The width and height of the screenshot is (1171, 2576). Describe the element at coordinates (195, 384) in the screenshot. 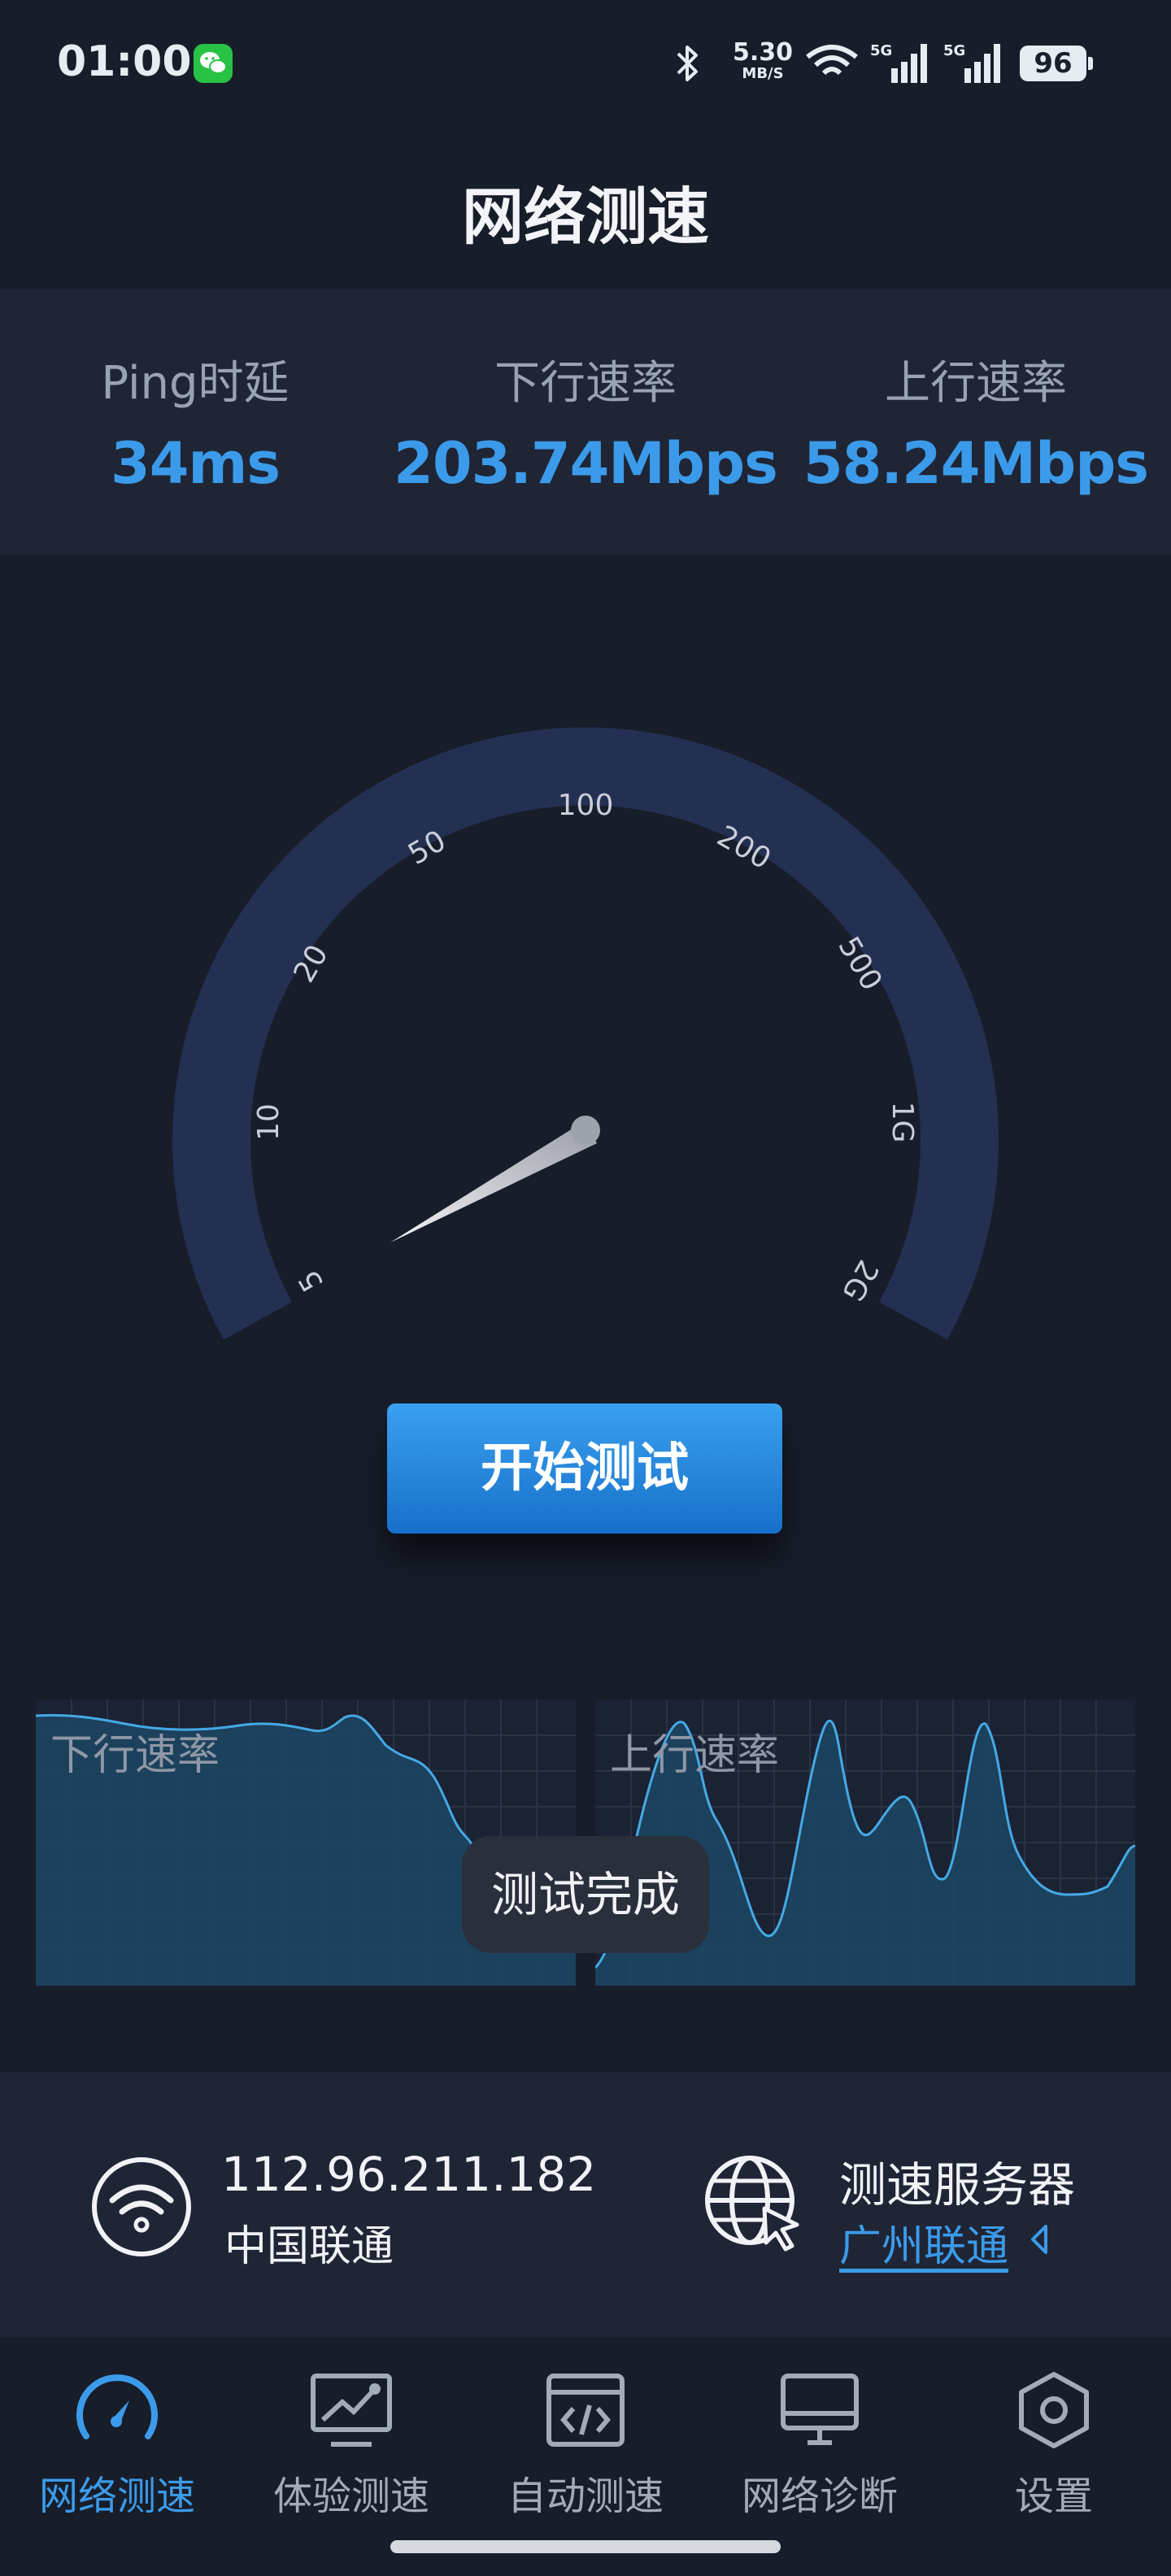

I see `ping-label: Ping时延` at that location.